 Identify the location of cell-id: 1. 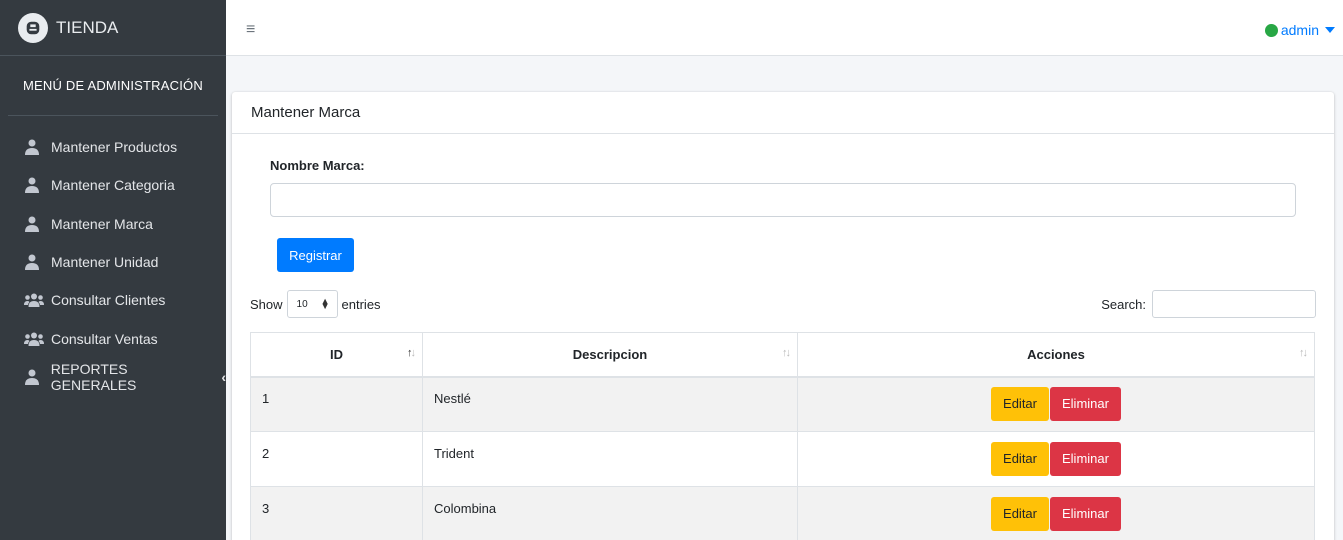
(336, 404).